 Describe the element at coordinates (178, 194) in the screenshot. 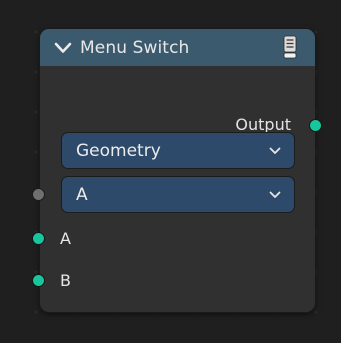

I see `menu-dropdown: A` at that location.